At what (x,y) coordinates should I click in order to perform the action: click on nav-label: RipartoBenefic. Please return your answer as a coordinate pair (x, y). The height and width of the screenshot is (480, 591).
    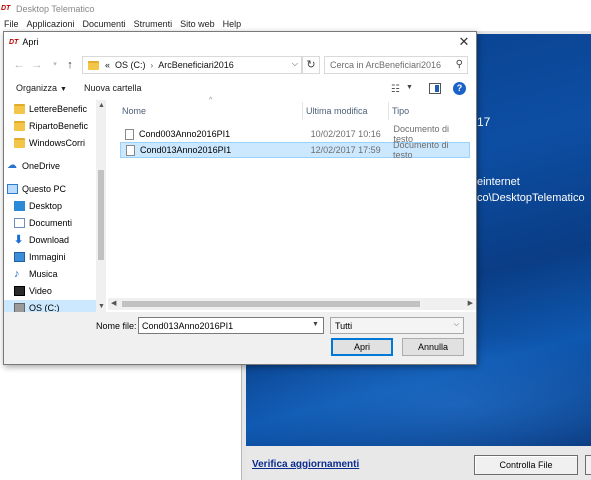
    Looking at the image, I should click on (59, 126).